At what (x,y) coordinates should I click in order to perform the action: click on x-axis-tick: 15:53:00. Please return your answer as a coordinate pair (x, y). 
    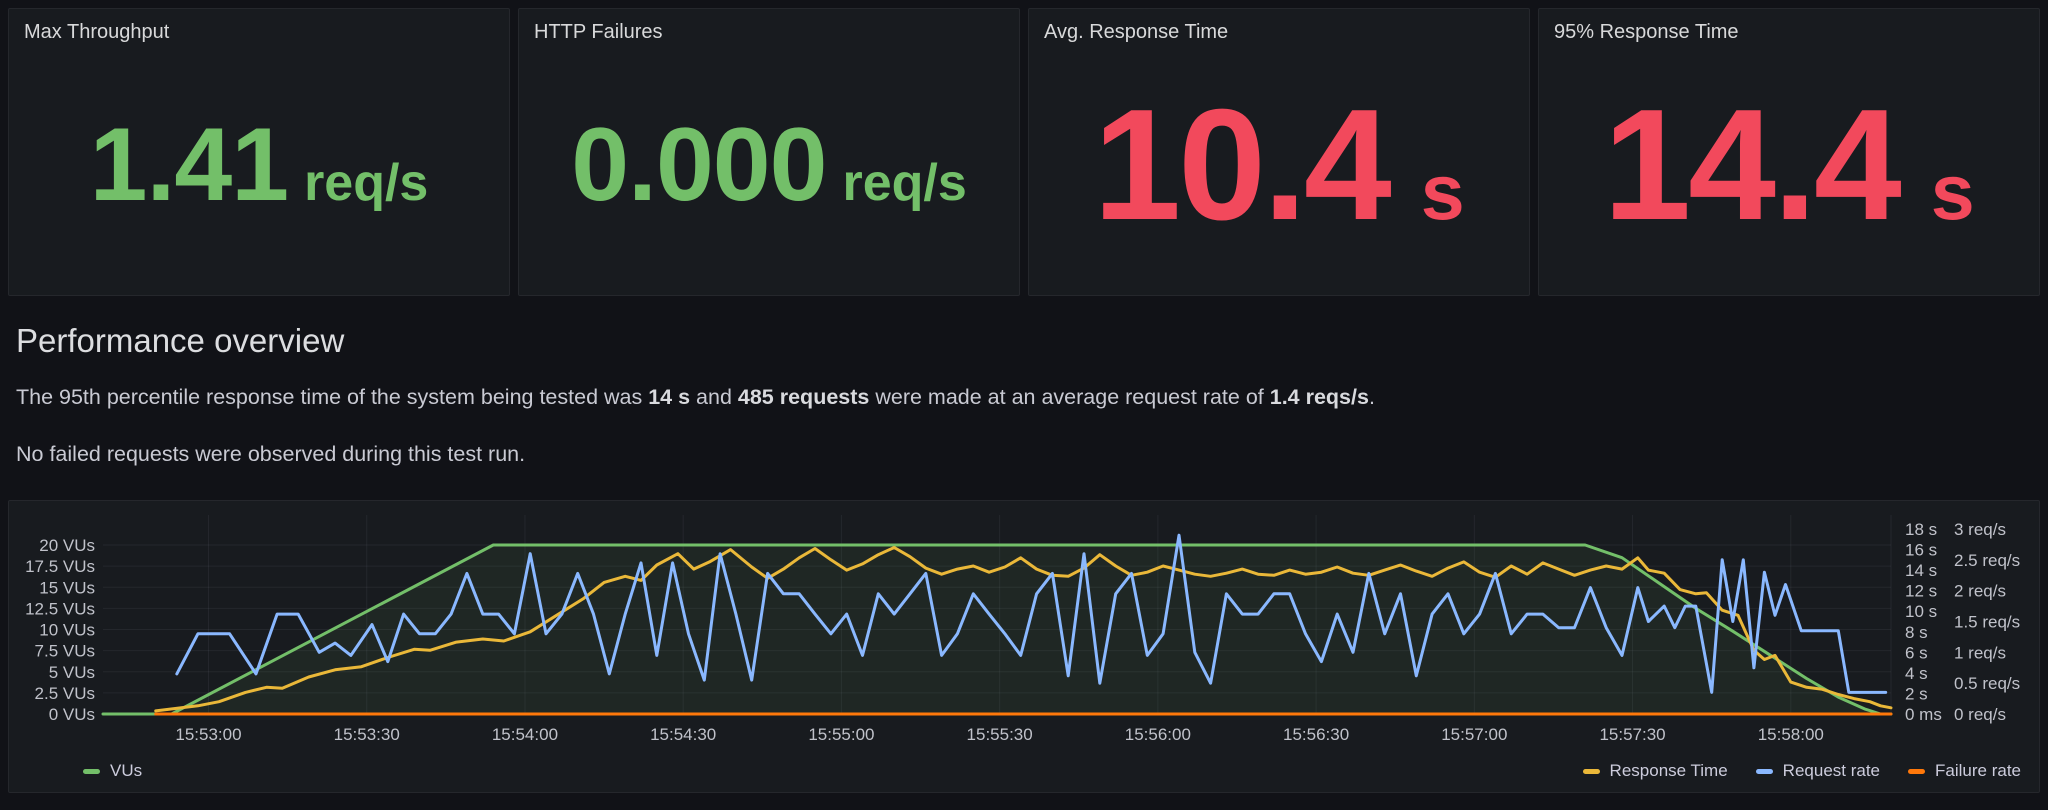
    Looking at the image, I should click on (208, 734).